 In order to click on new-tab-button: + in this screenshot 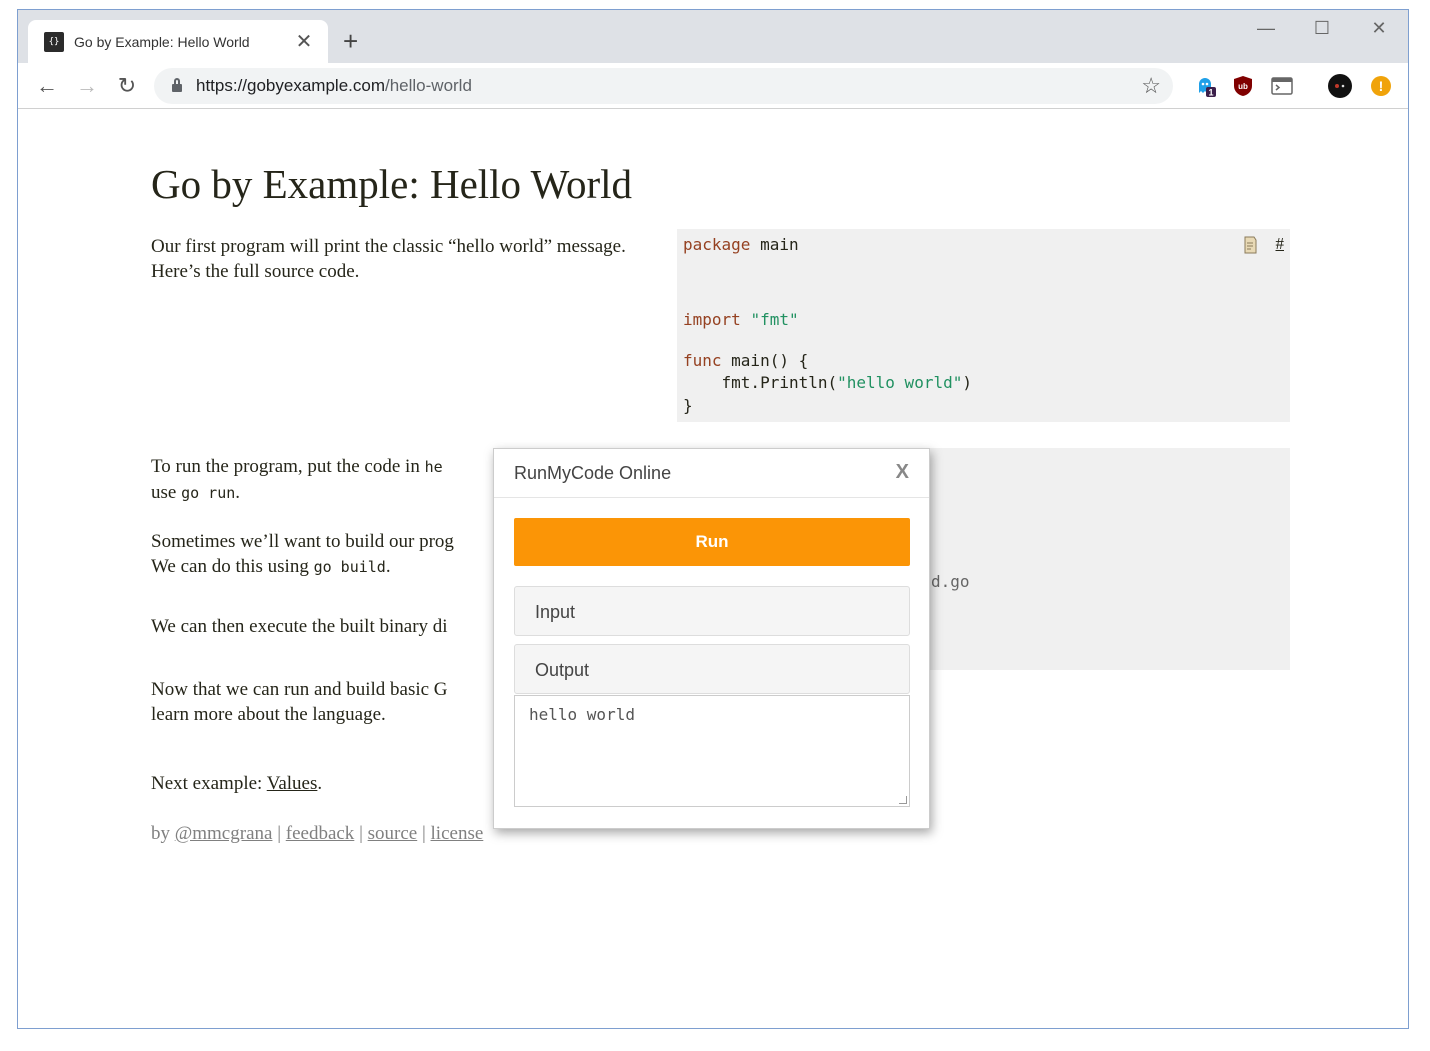, I will do `click(350, 41)`.